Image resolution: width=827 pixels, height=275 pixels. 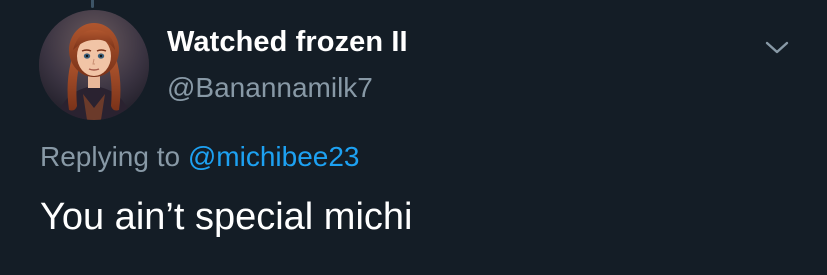 I want to click on anna-frozen-avatar, so click(x=94, y=65).